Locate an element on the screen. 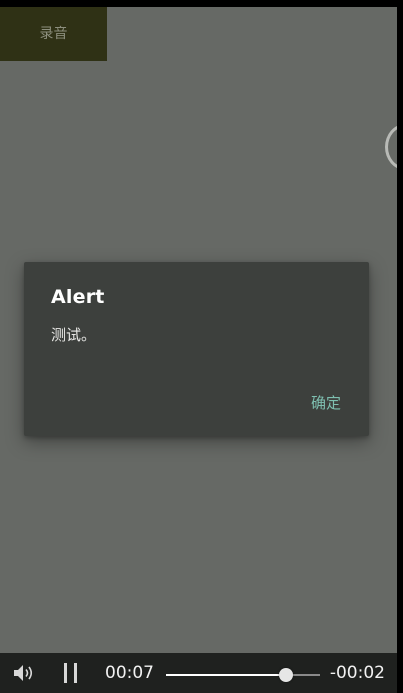 This screenshot has height=693, width=403. speaker-icon is located at coordinates (25, 673).